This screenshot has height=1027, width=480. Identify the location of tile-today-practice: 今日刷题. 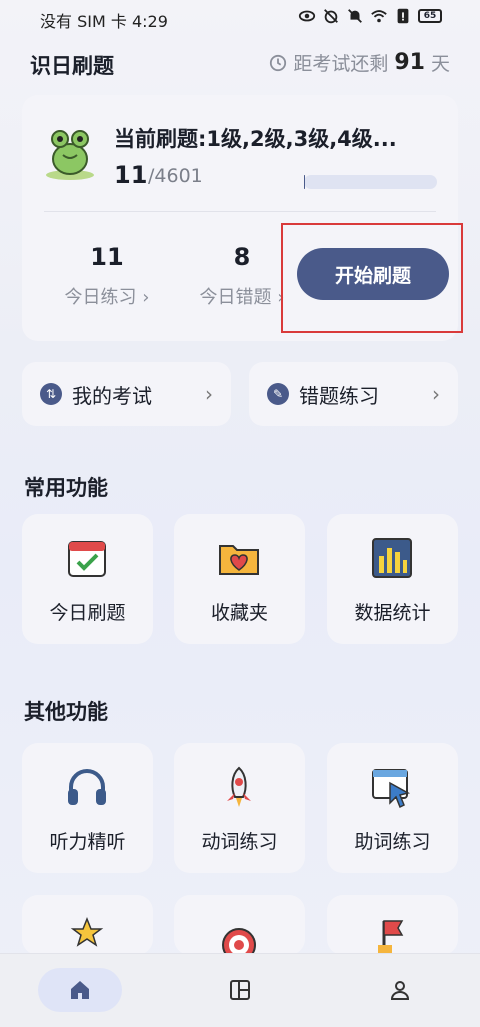
(87, 579).